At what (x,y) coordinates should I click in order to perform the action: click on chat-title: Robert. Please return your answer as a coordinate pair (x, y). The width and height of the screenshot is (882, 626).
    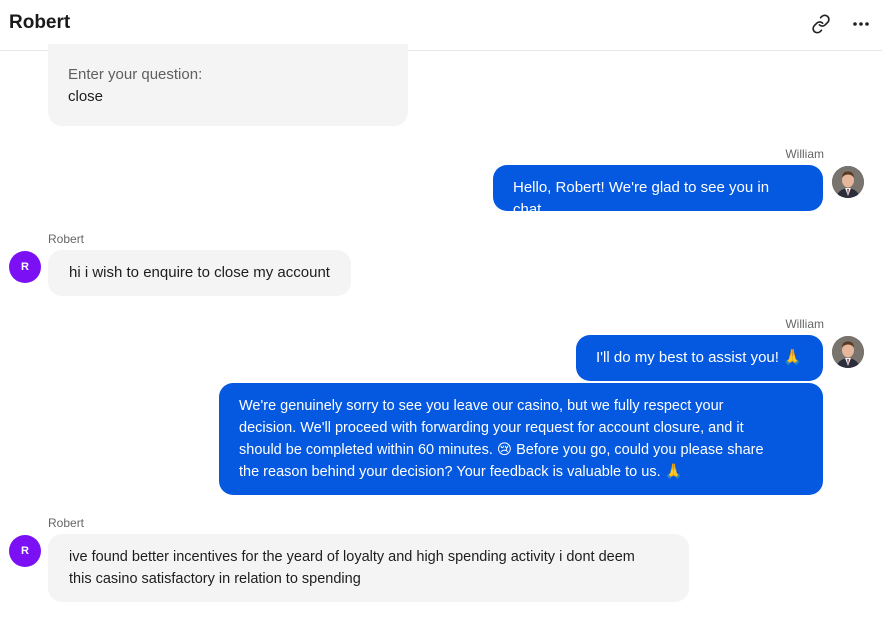
    Looking at the image, I should click on (40, 22).